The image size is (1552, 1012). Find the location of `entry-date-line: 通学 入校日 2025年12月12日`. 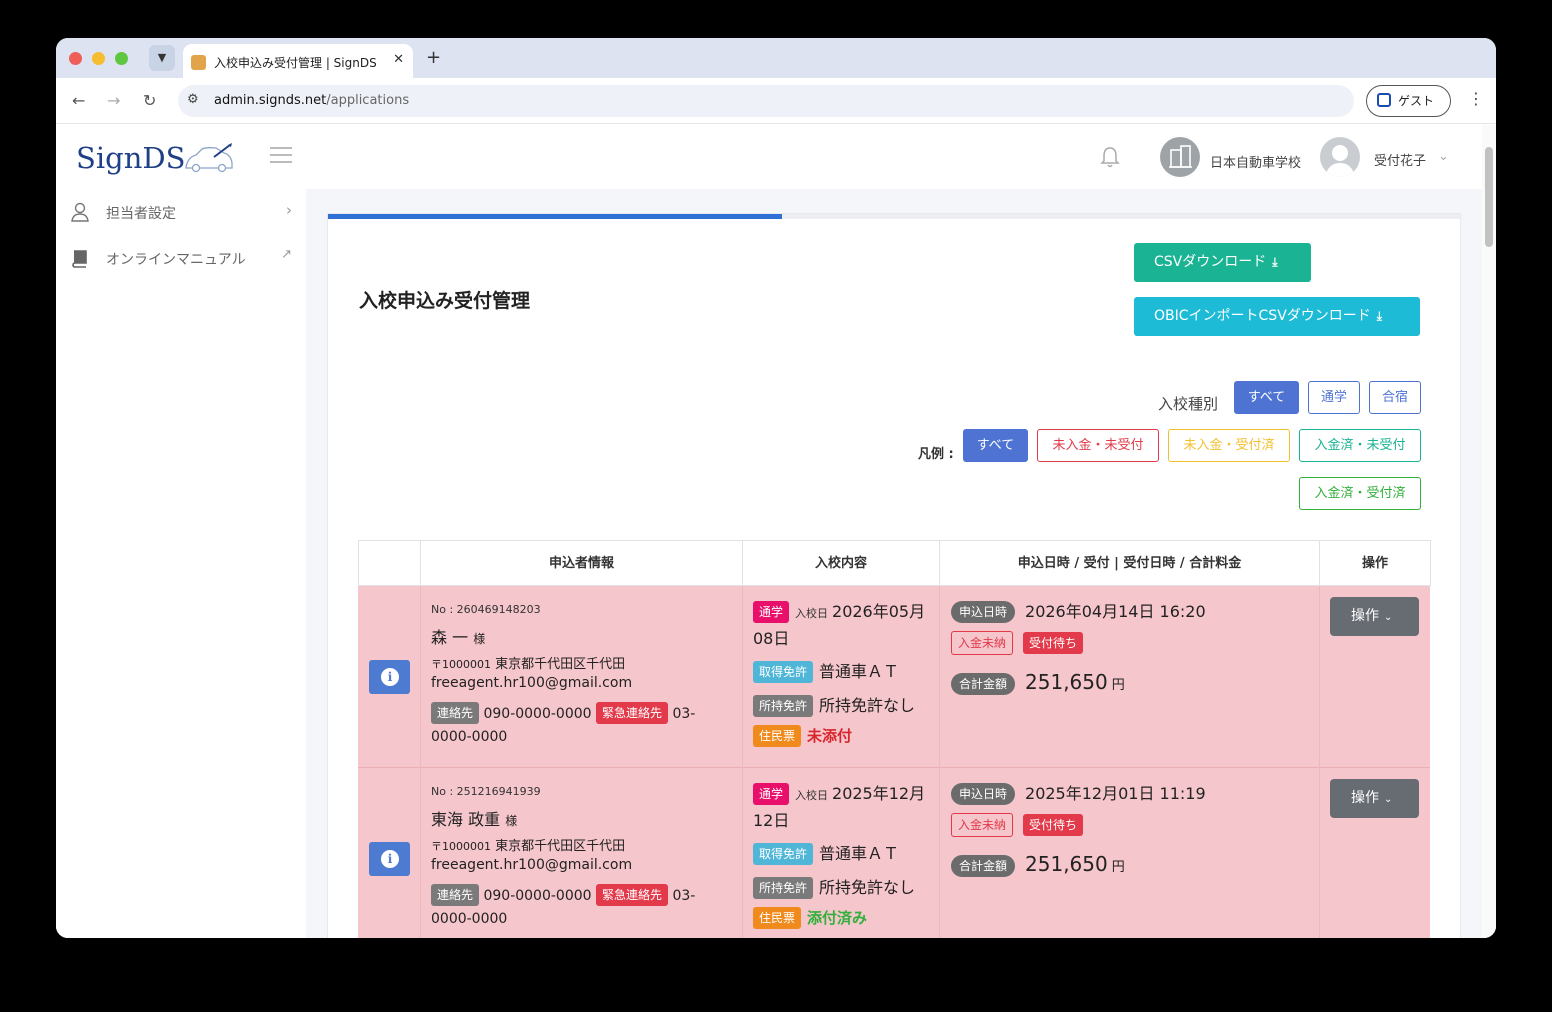

entry-date-line: 通学 入校日 2025年12月12日 is located at coordinates (843, 807).